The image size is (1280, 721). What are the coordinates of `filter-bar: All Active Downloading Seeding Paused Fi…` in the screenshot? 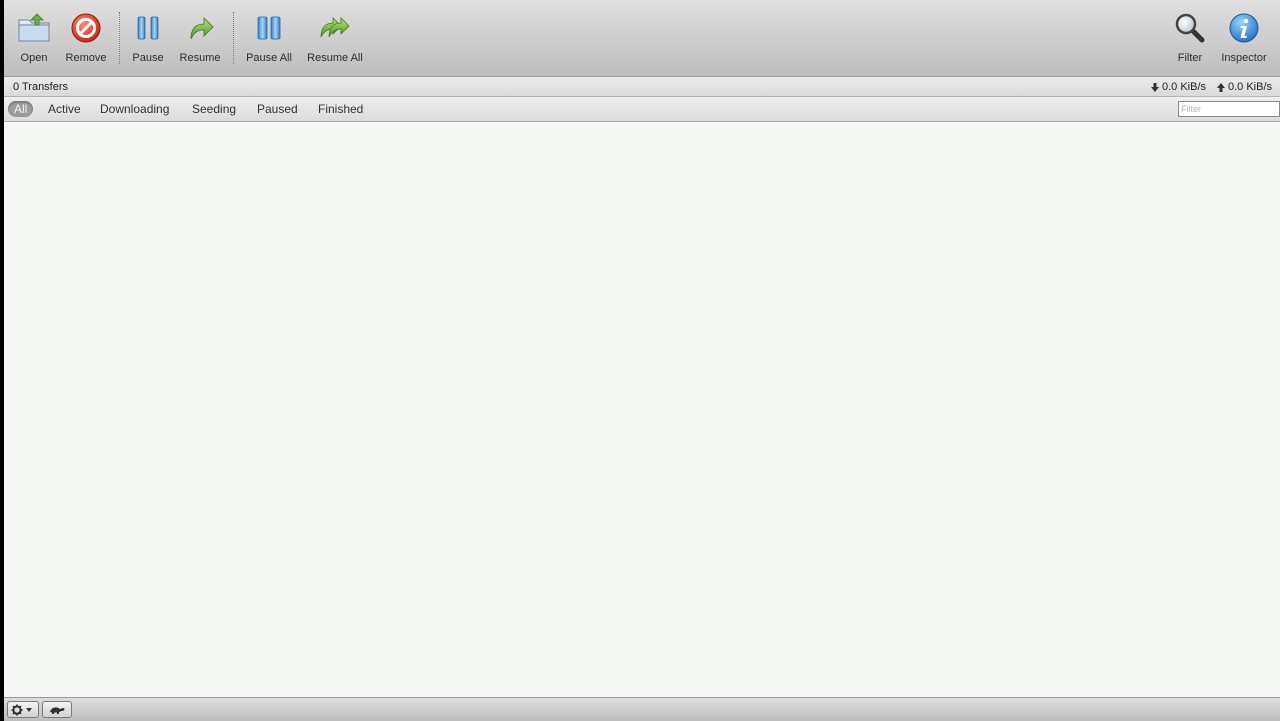 It's located at (642, 109).